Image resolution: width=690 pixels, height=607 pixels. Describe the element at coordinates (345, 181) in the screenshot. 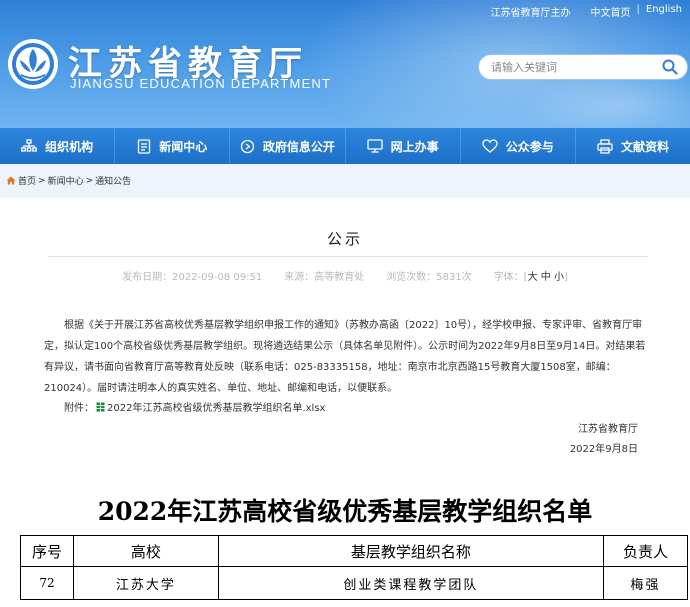

I see `breadcrumb-bar: 首页 > 新闻中心 > 通知公告` at that location.